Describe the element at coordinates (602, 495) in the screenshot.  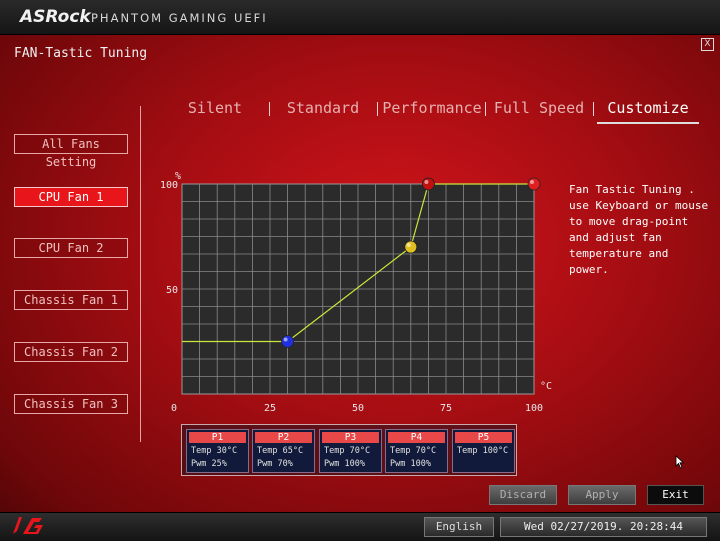
I see `apply-button: Apply` at that location.